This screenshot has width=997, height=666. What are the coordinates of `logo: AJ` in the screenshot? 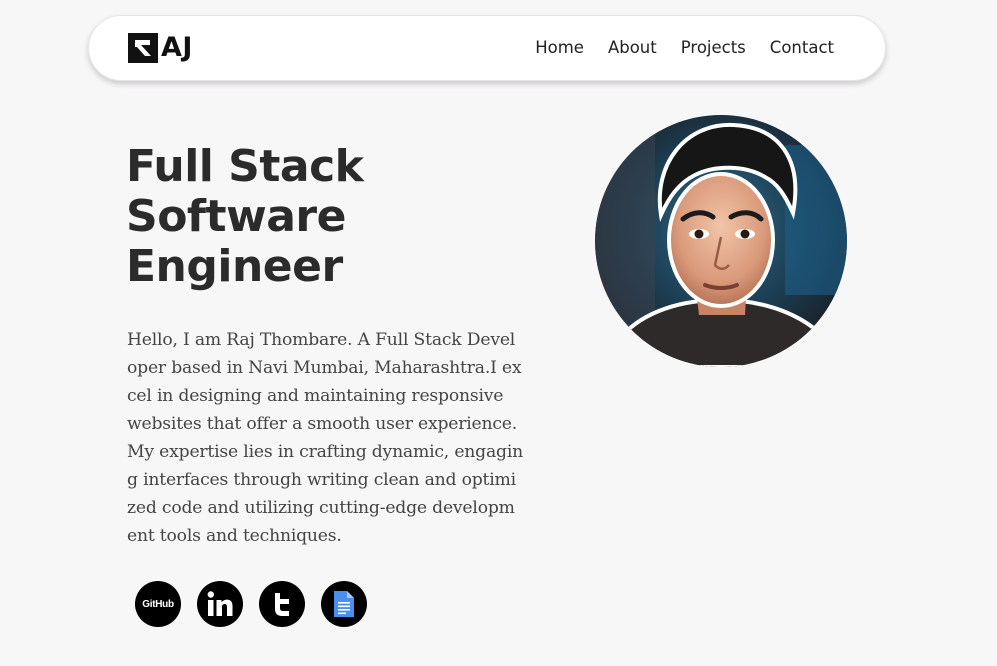 It's located at (160, 48).